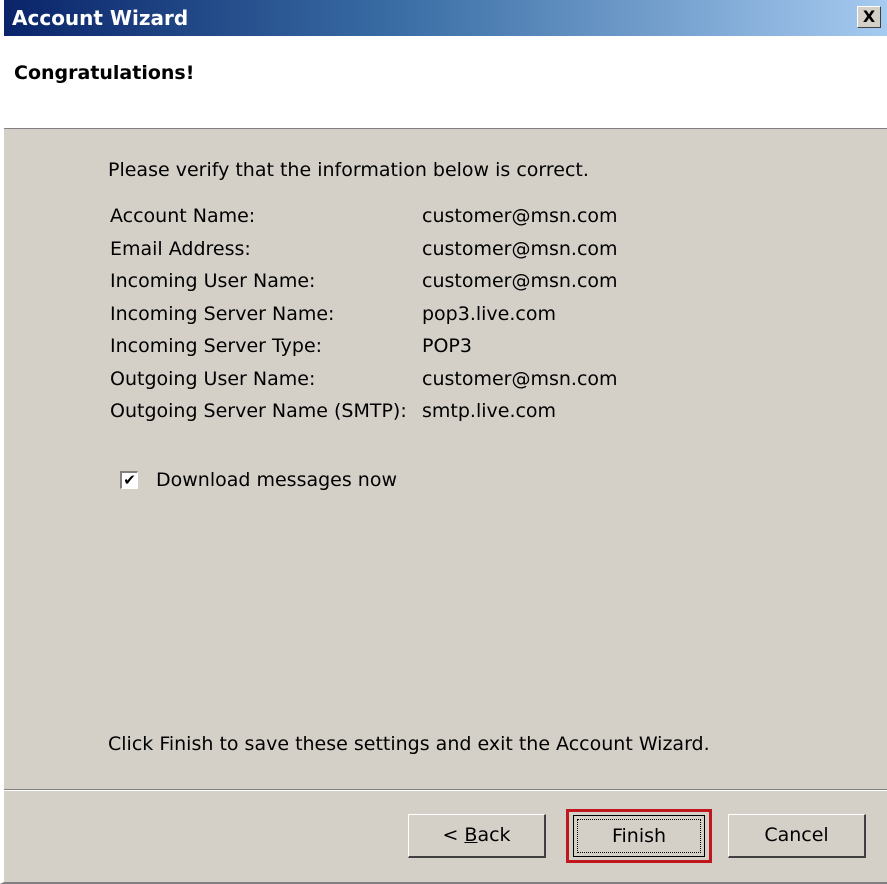 This screenshot has height=884, width=887. I want to click on summary-label: Outgoing User Name:, so click(213, 378).